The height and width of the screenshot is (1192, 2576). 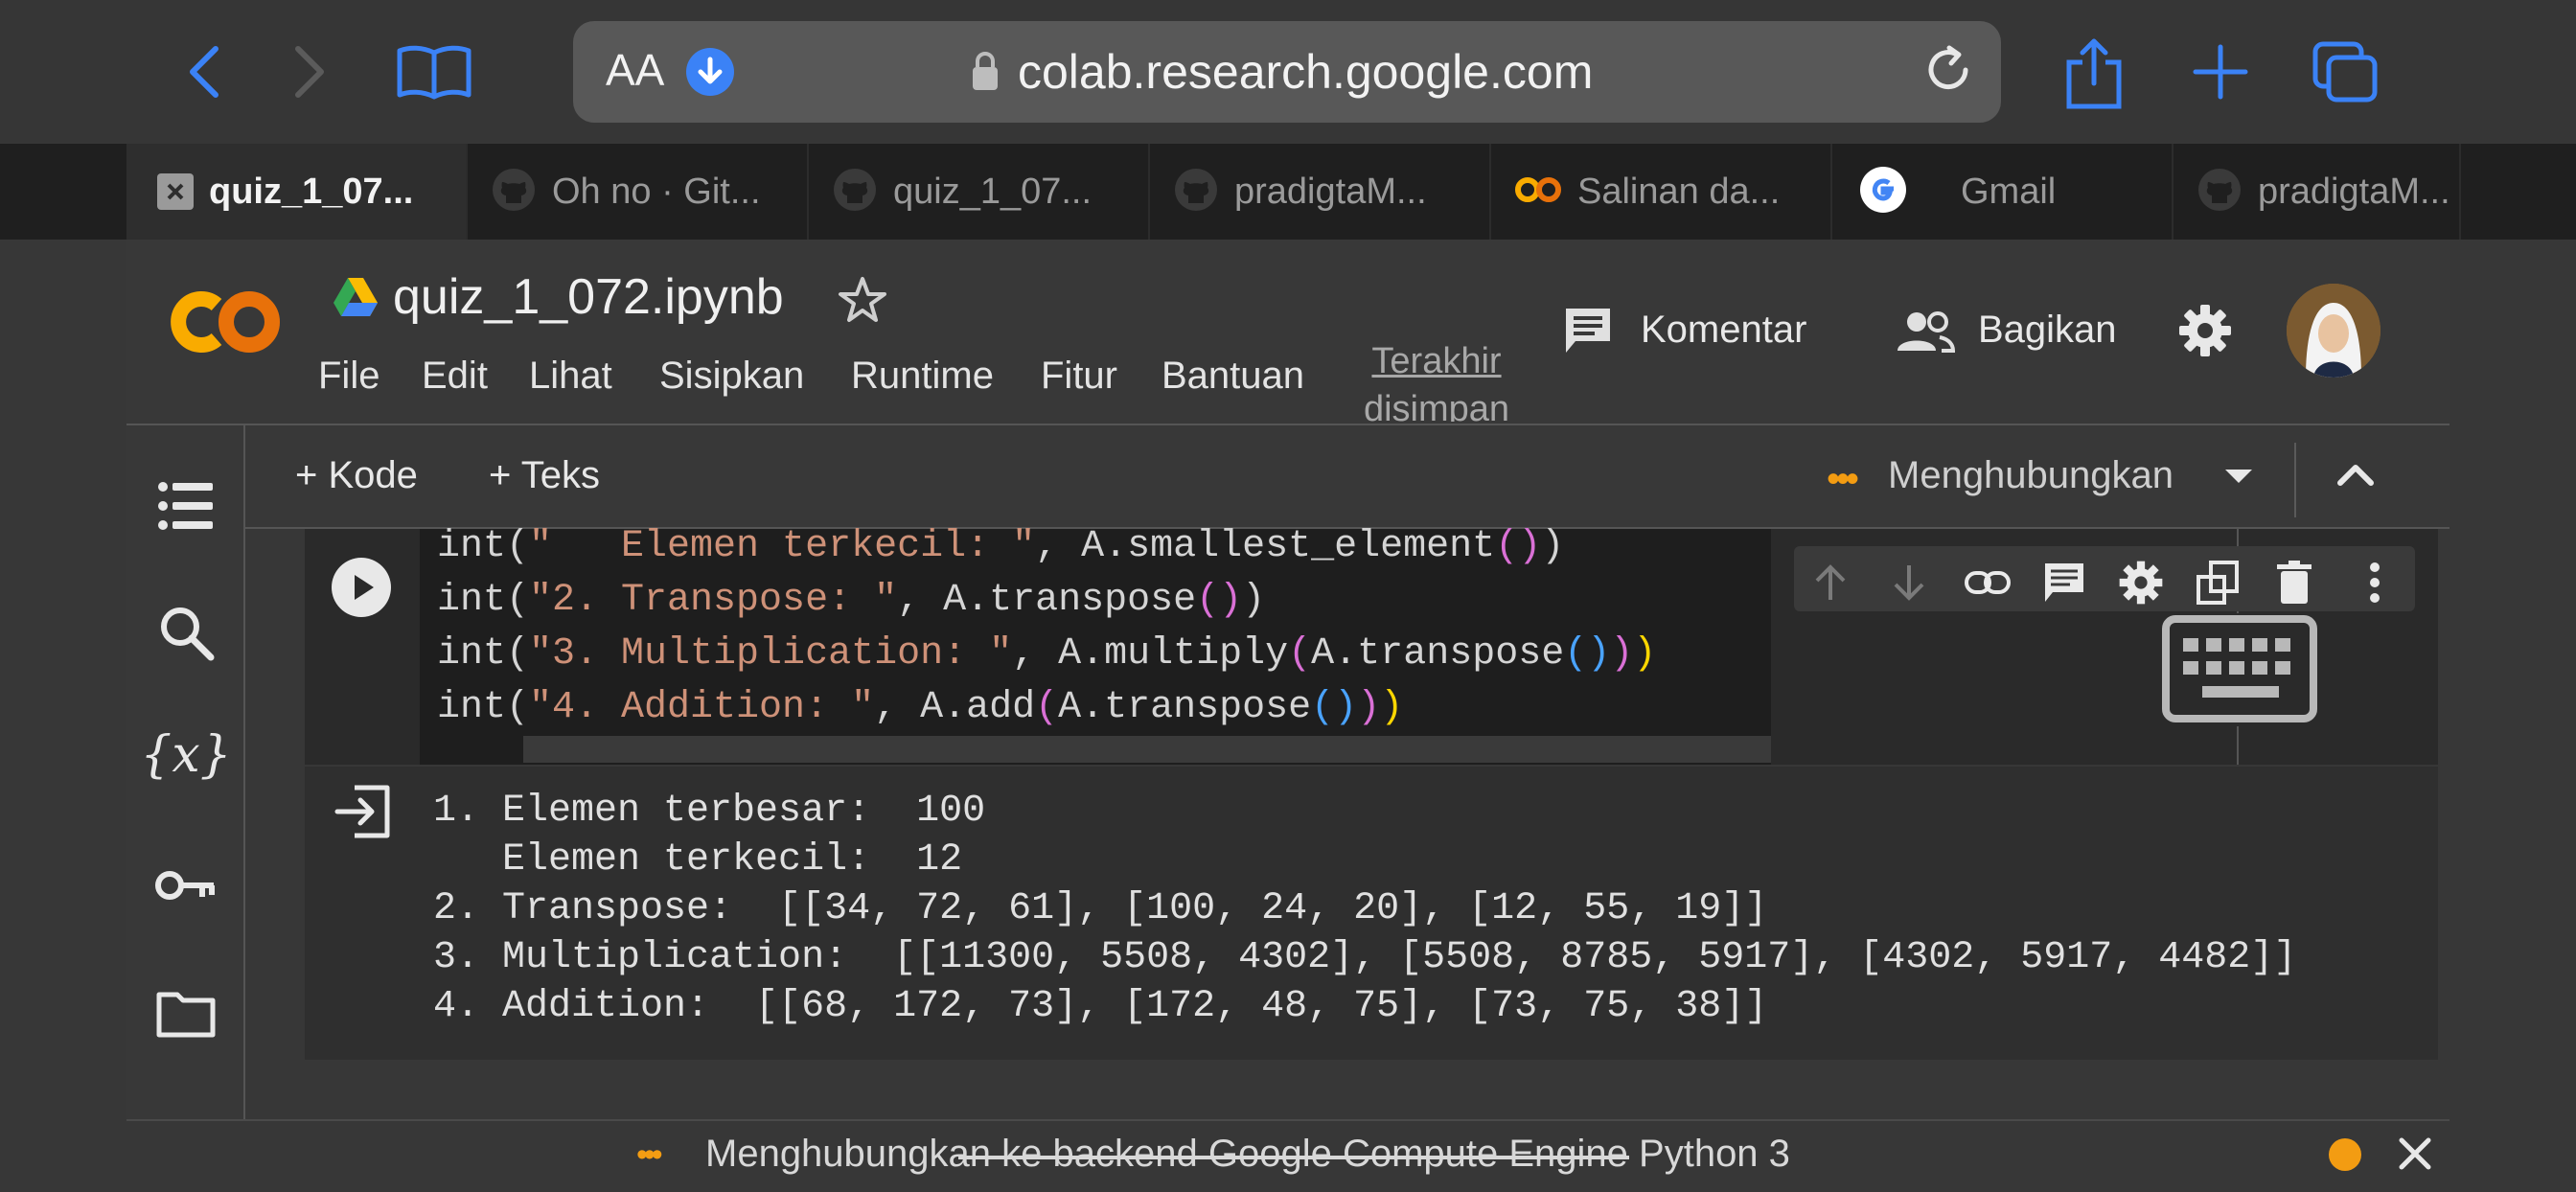 I want to click on code-token: , A.smallest_element, so click(x=1265, y=546).